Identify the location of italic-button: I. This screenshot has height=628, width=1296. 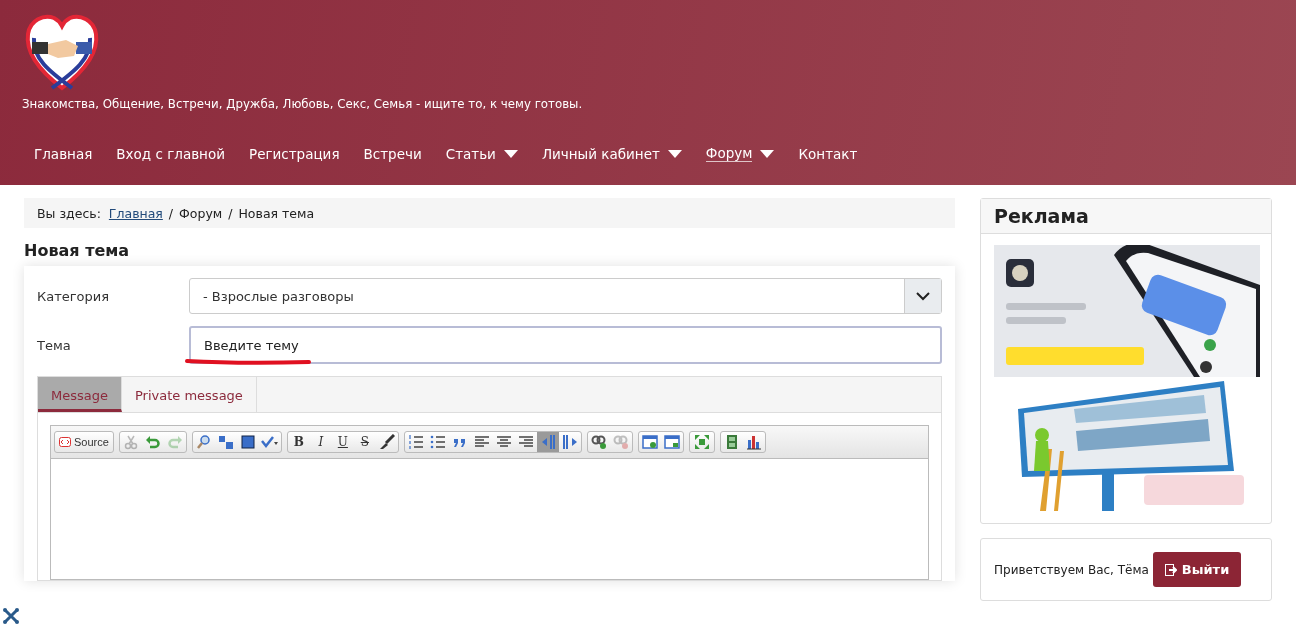
(320, 442).